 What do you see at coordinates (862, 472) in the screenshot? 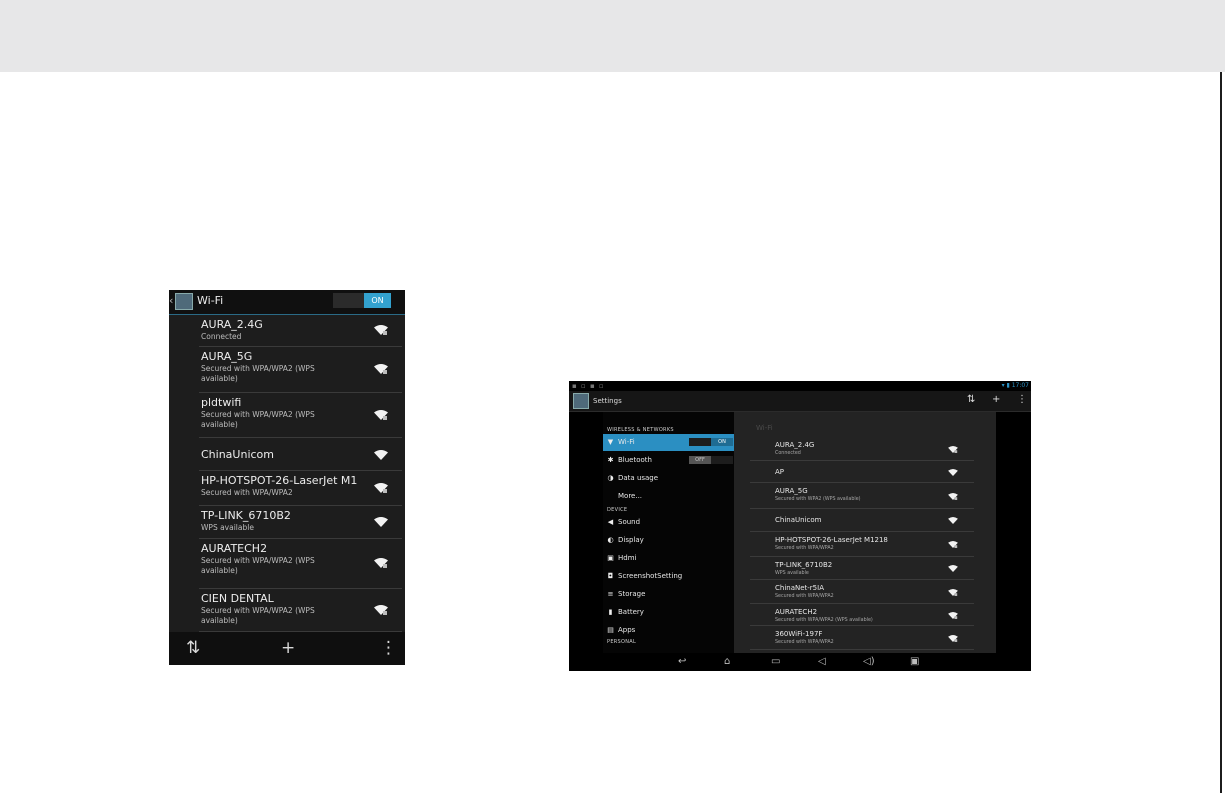
I see `network-item: AP` at bounding box center [862, 472].